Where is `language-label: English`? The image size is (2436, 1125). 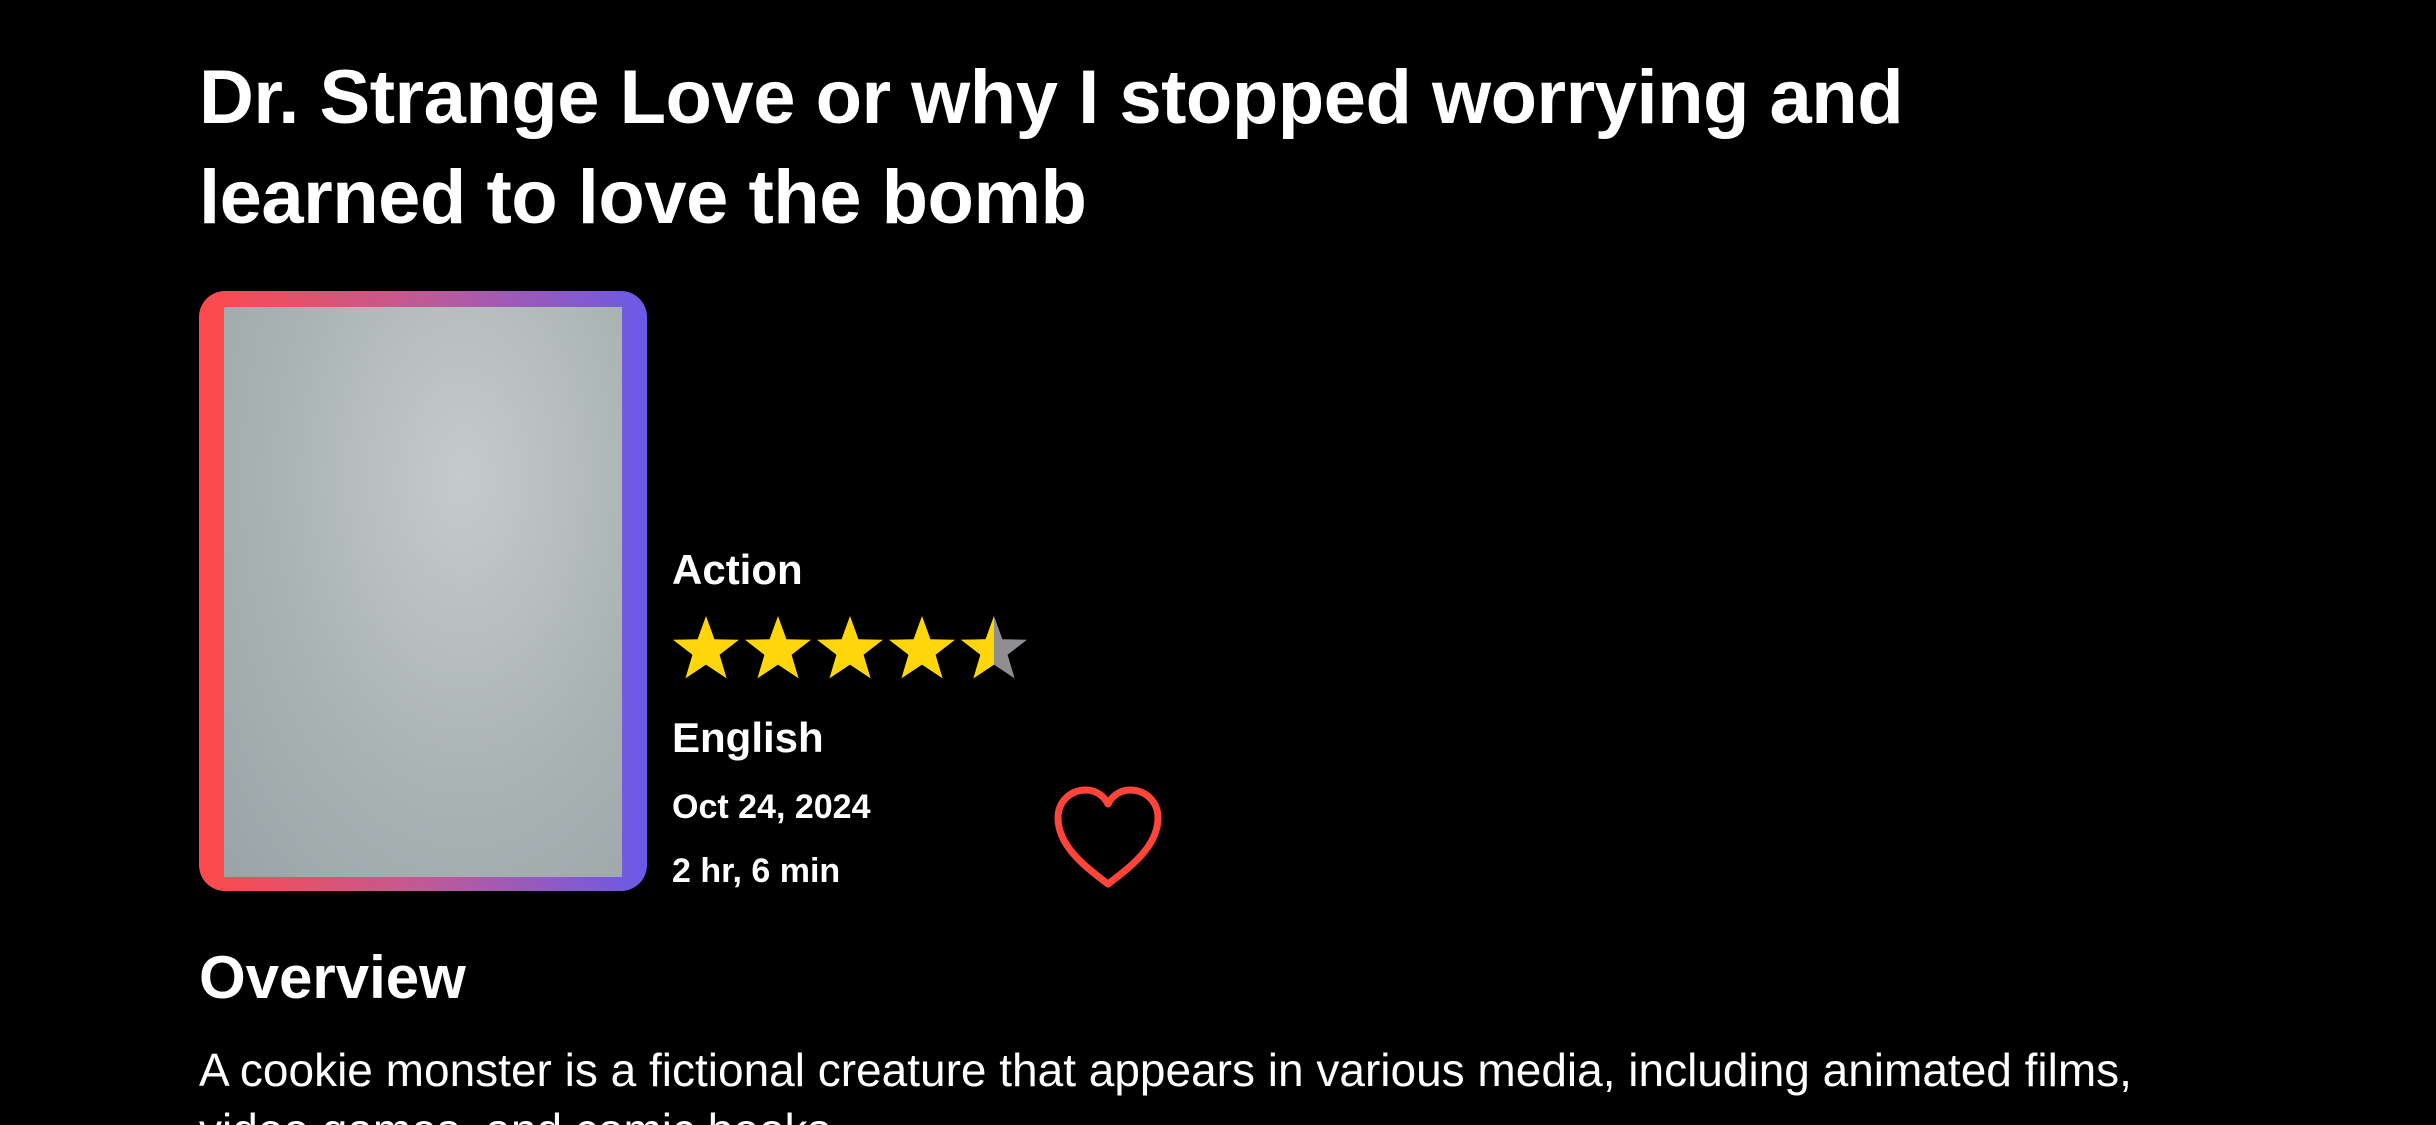 language-label: English is located at coordinates (748, 737).